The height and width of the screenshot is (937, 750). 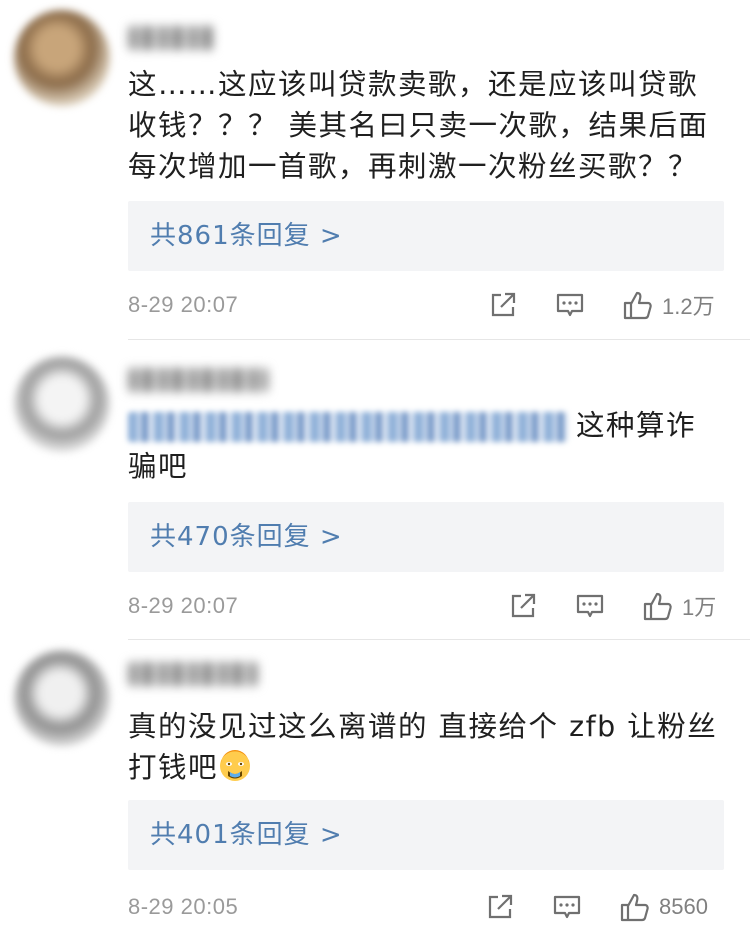 I want to click on comment-text: 这种算诈 骗吧, so click(x=428, y=446).